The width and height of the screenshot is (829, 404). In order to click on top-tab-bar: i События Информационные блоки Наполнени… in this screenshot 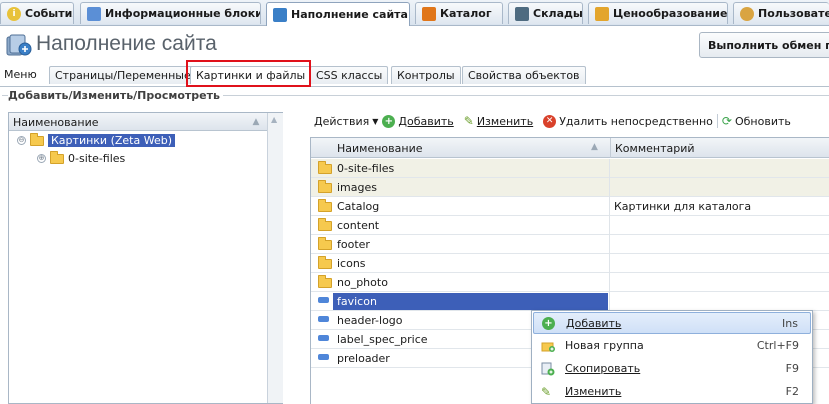, I will do `click(414, 13)`.